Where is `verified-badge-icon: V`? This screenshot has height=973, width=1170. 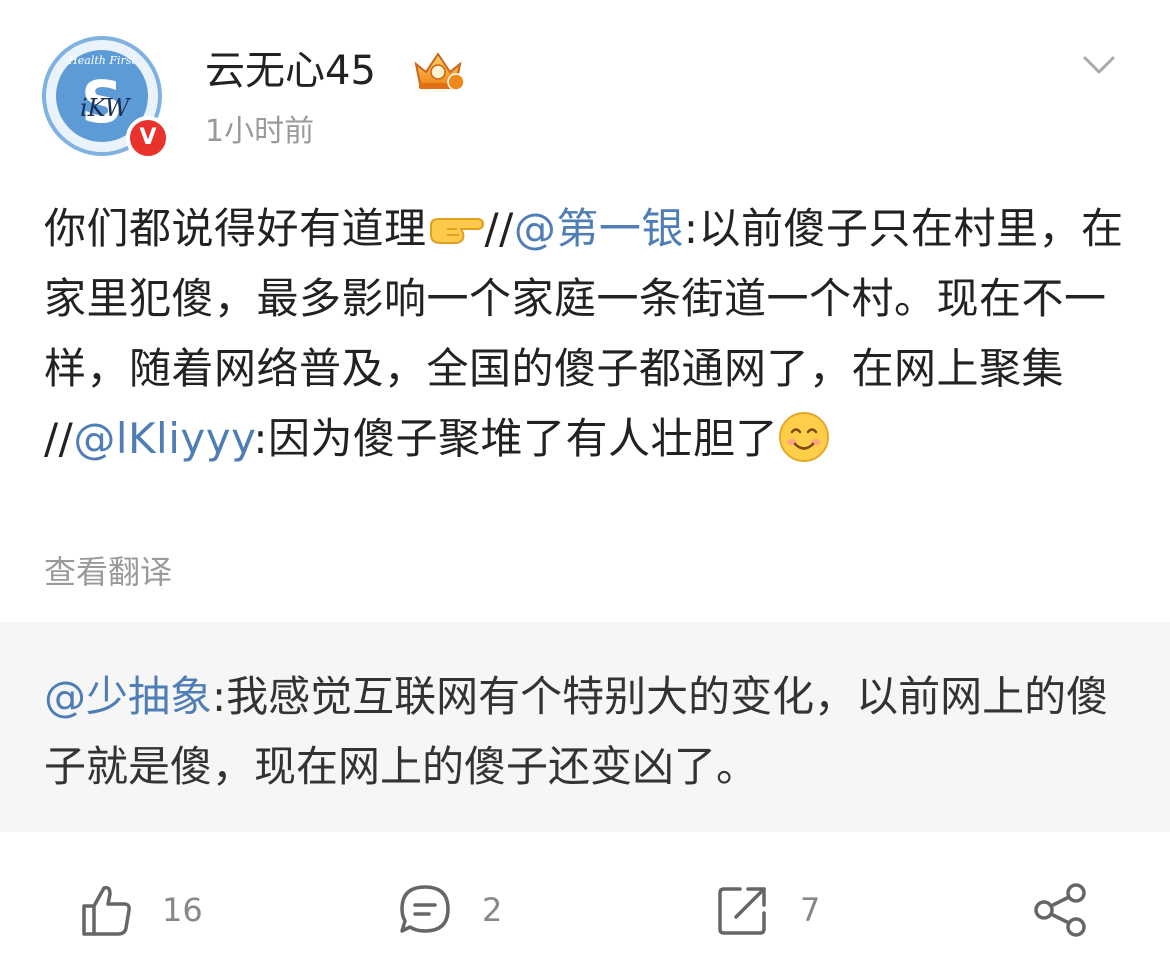
verified-badge-icon: V is located at coordinates (148, 138).